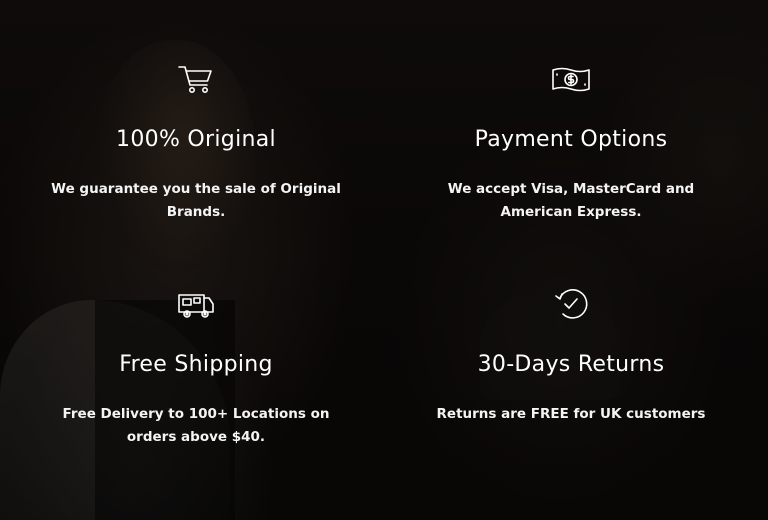  What do you see at coordinates (571, 139) in the screenshot?
I see `feature-title: Payment Options` at bounding box center [571, 139].